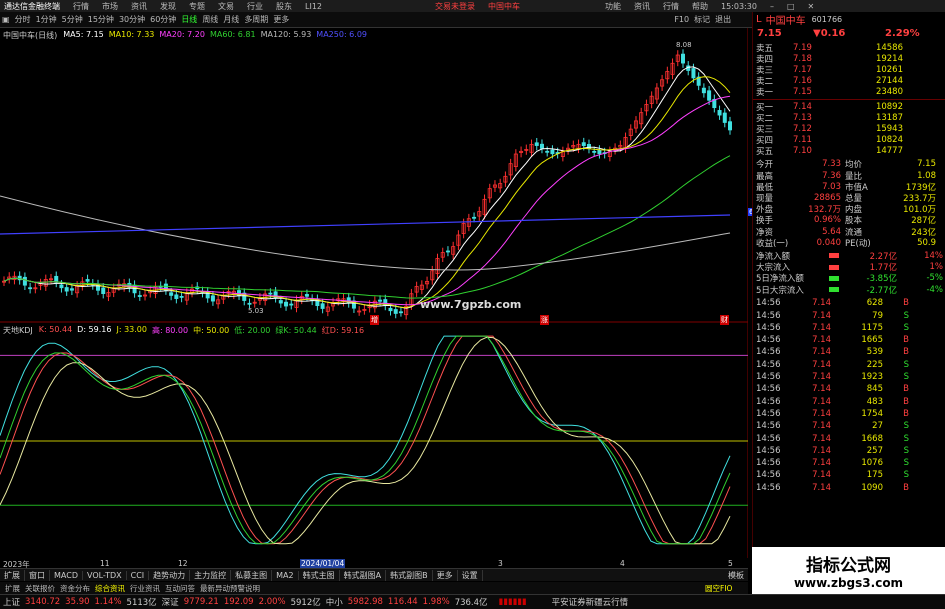 The width and height of the screenshot is (945, 609). I want to click on menu-shichang: 市场, so click(110, 6).